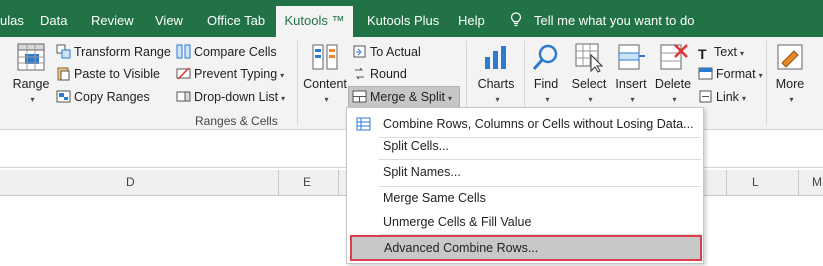 Image resolution: width=823 pixels, height=266 pixels. I want to click on ranges-cells-group-label: Ranges & Cells, so click(236, 121).